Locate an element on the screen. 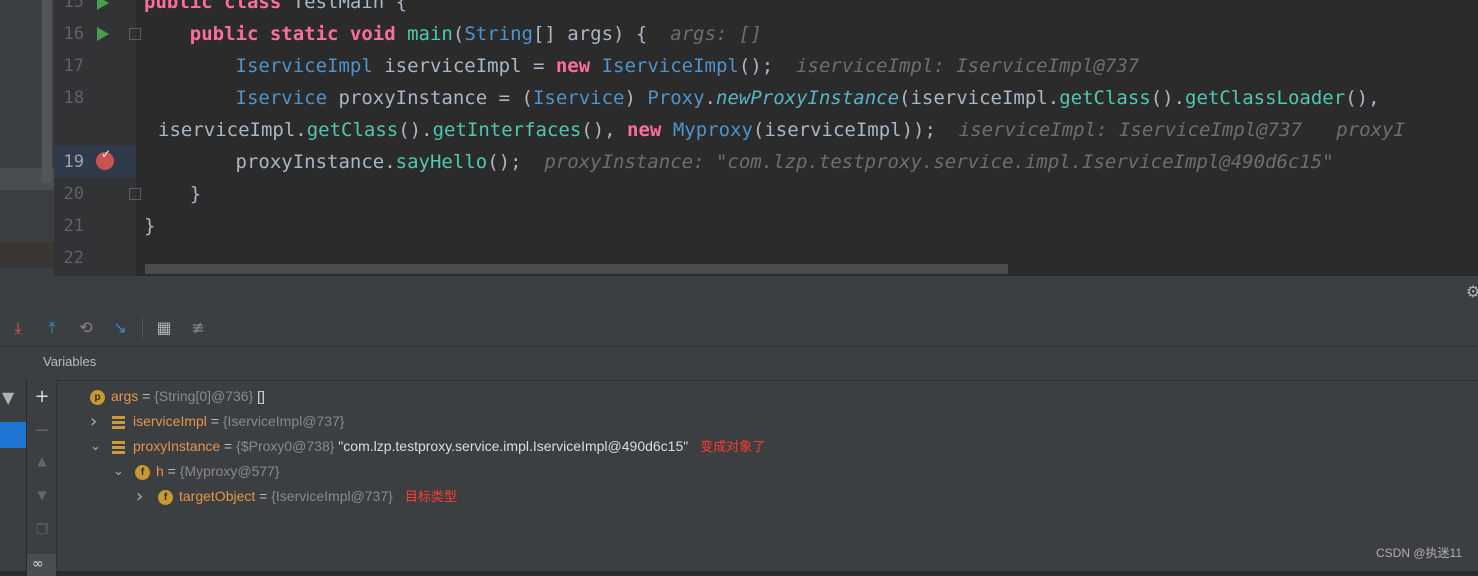  variable-name: proxyInstance is located at coordinates (177, 446).